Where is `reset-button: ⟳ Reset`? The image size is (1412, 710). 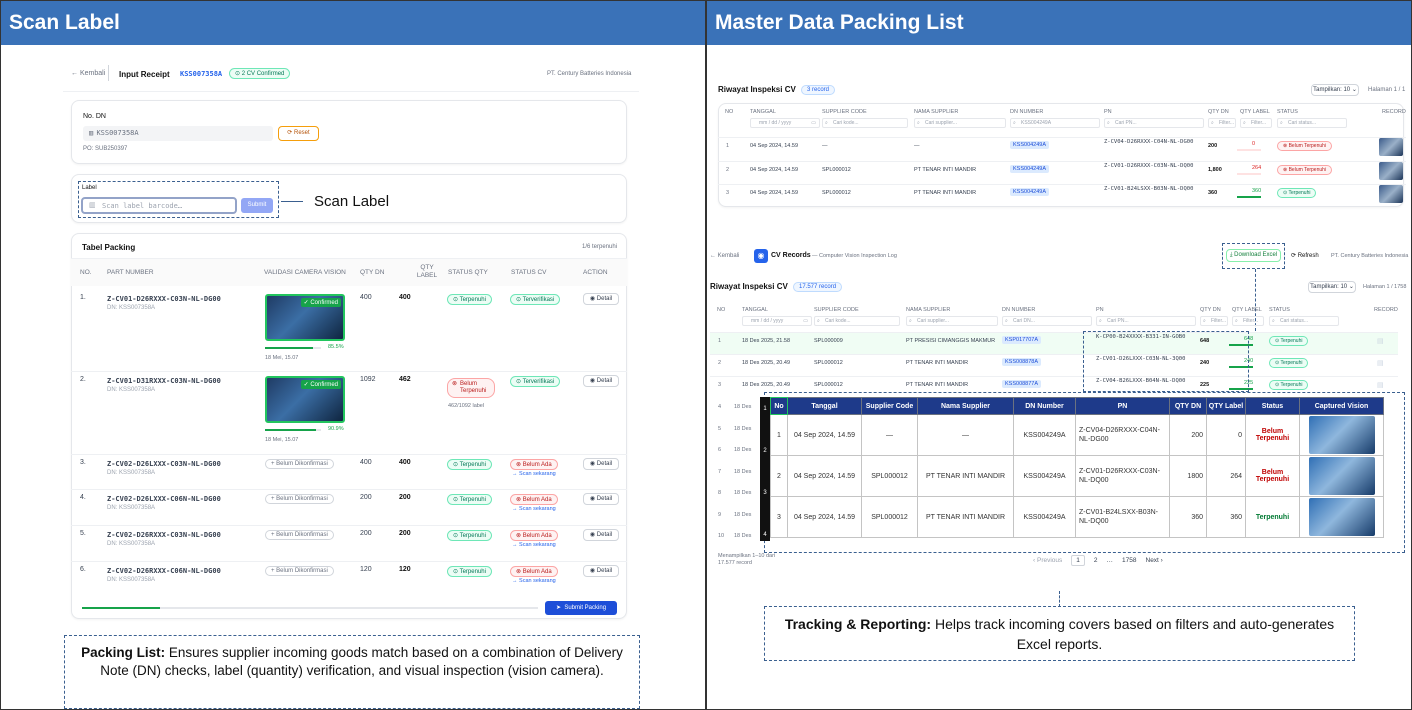 reset-button: ⟳ Reset is located at coordinates (298, 133).